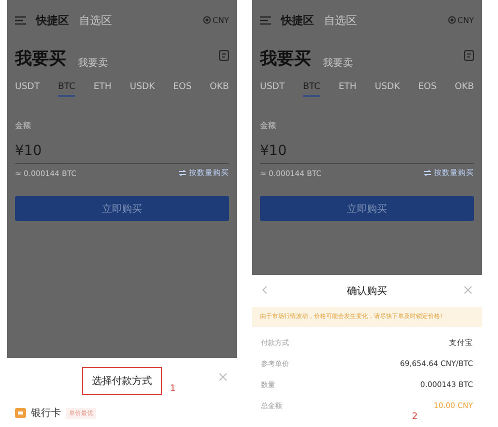  I want to click on back-icon, so click(264, 290).